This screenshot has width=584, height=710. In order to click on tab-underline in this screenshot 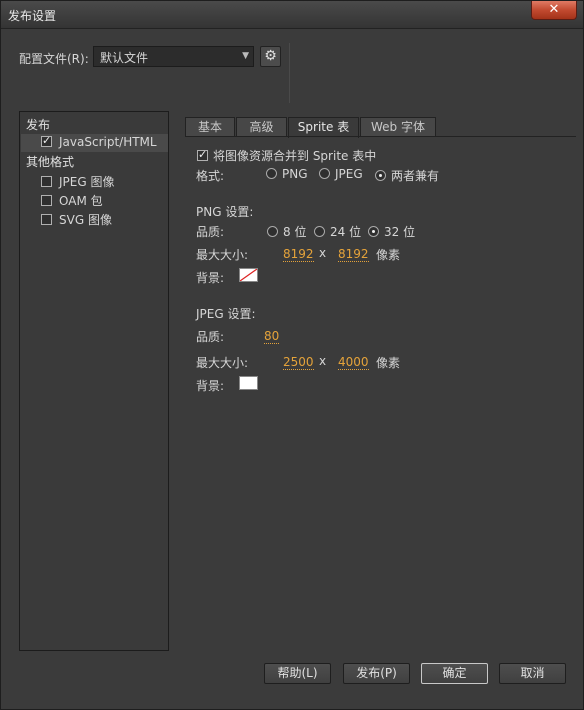, I will do `click(380, 136)`.